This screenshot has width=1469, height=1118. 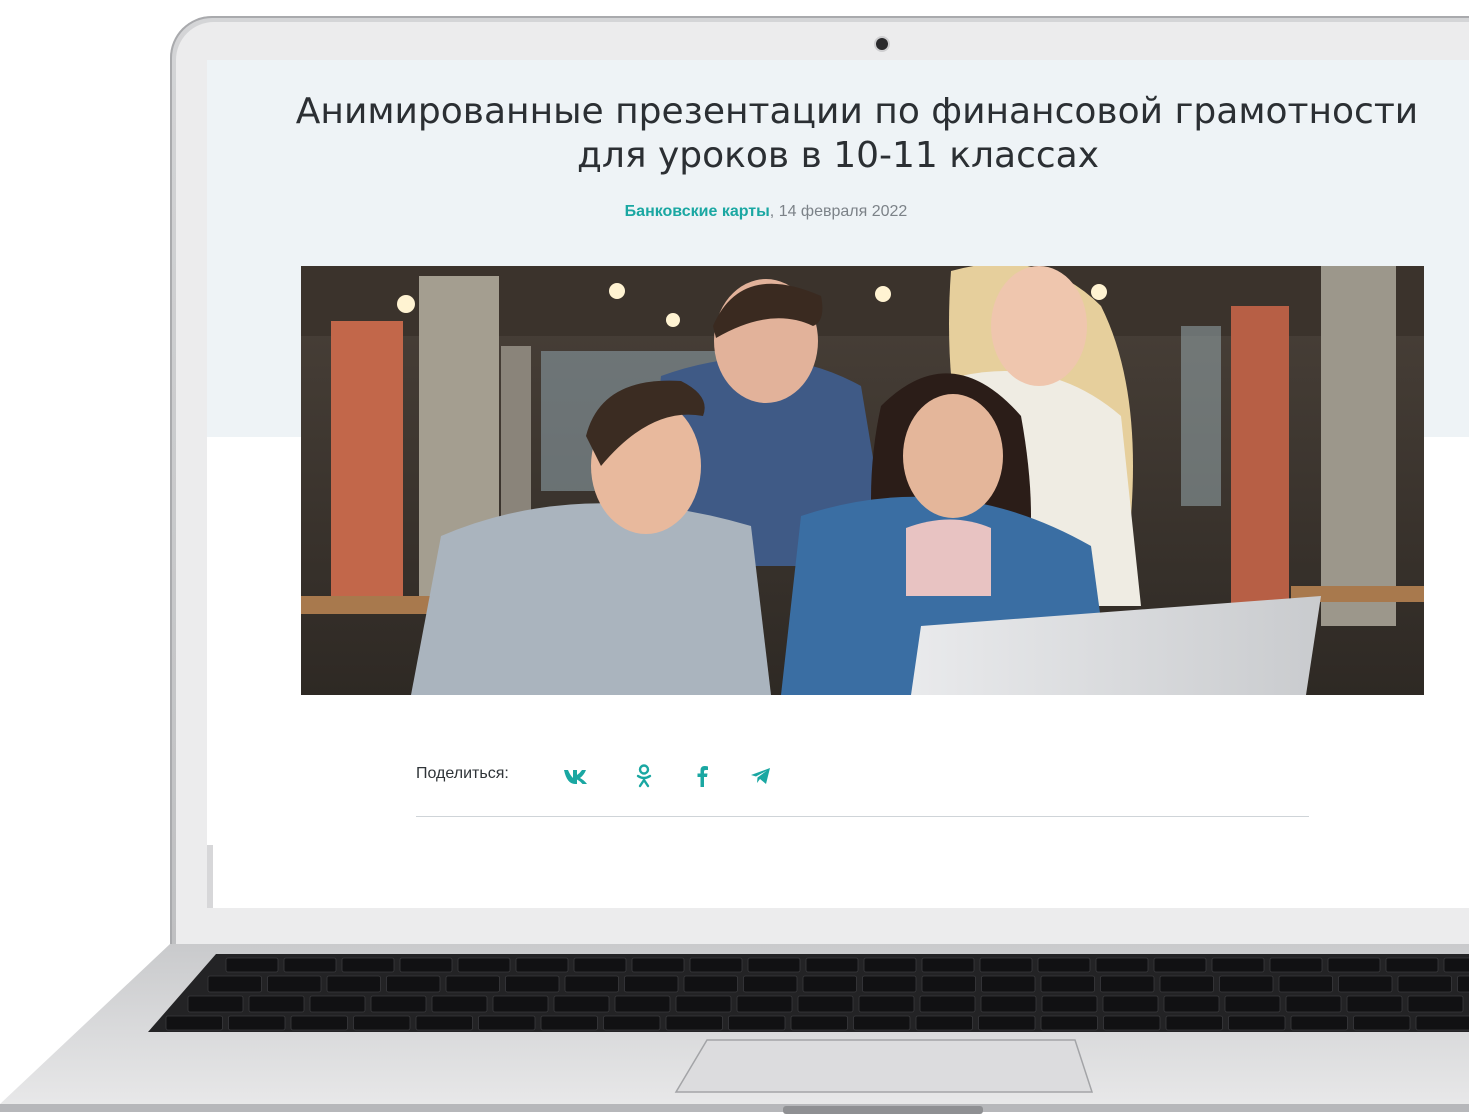 I want to click on article-date: 14 февраля 2022, so click(x=843, y=211).